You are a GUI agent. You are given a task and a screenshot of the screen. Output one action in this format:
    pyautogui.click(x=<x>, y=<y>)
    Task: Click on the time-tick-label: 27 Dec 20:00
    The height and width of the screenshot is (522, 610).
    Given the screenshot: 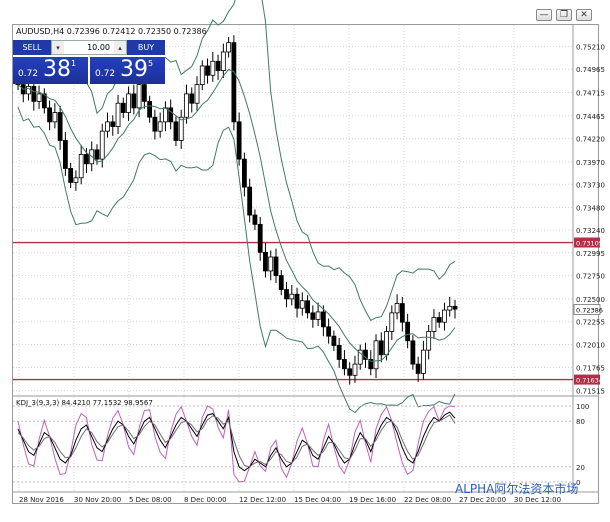 What is the action you would take?
    pyautogui.click(x=482, y=500)
    